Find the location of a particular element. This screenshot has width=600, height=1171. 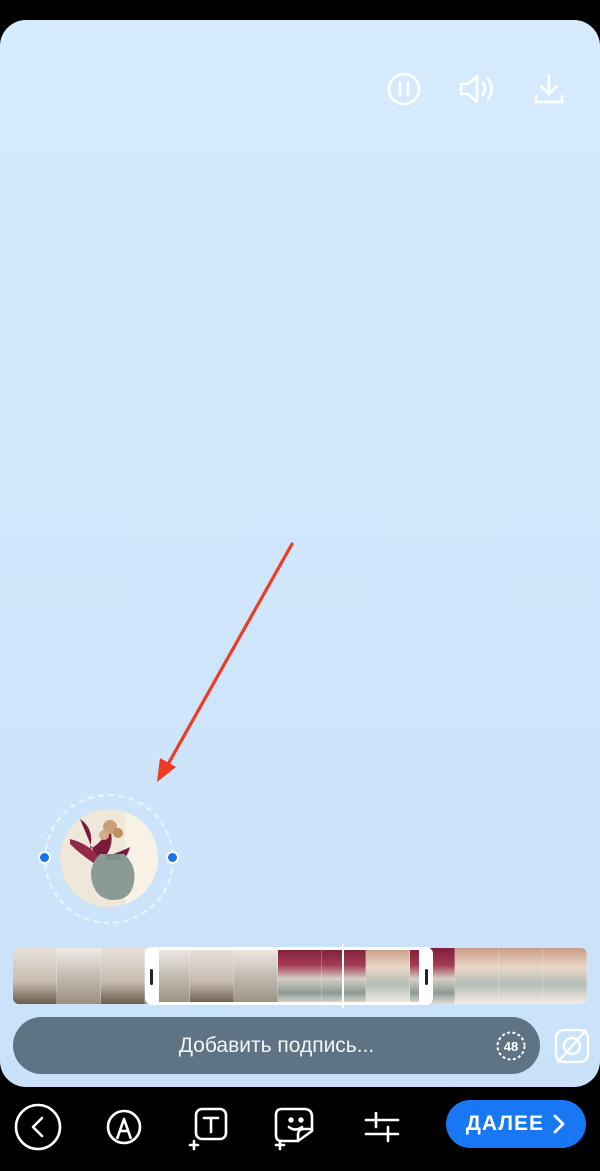

bottom-toolbar: ДАЛЕЕ is located at coordinates (300, 1129).